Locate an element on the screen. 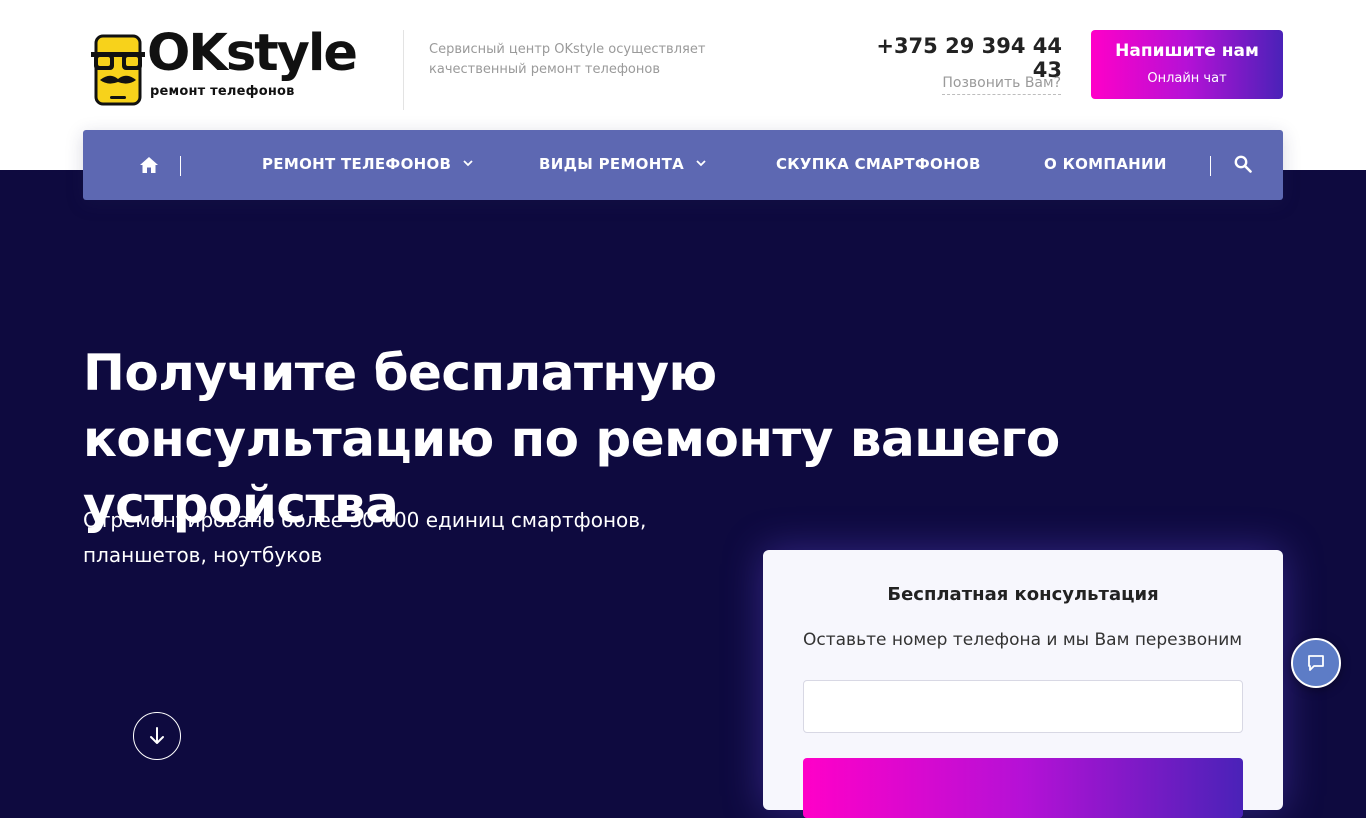  nav-item-about: О КОМПАНИИ is located at coordinates (1105, 164).